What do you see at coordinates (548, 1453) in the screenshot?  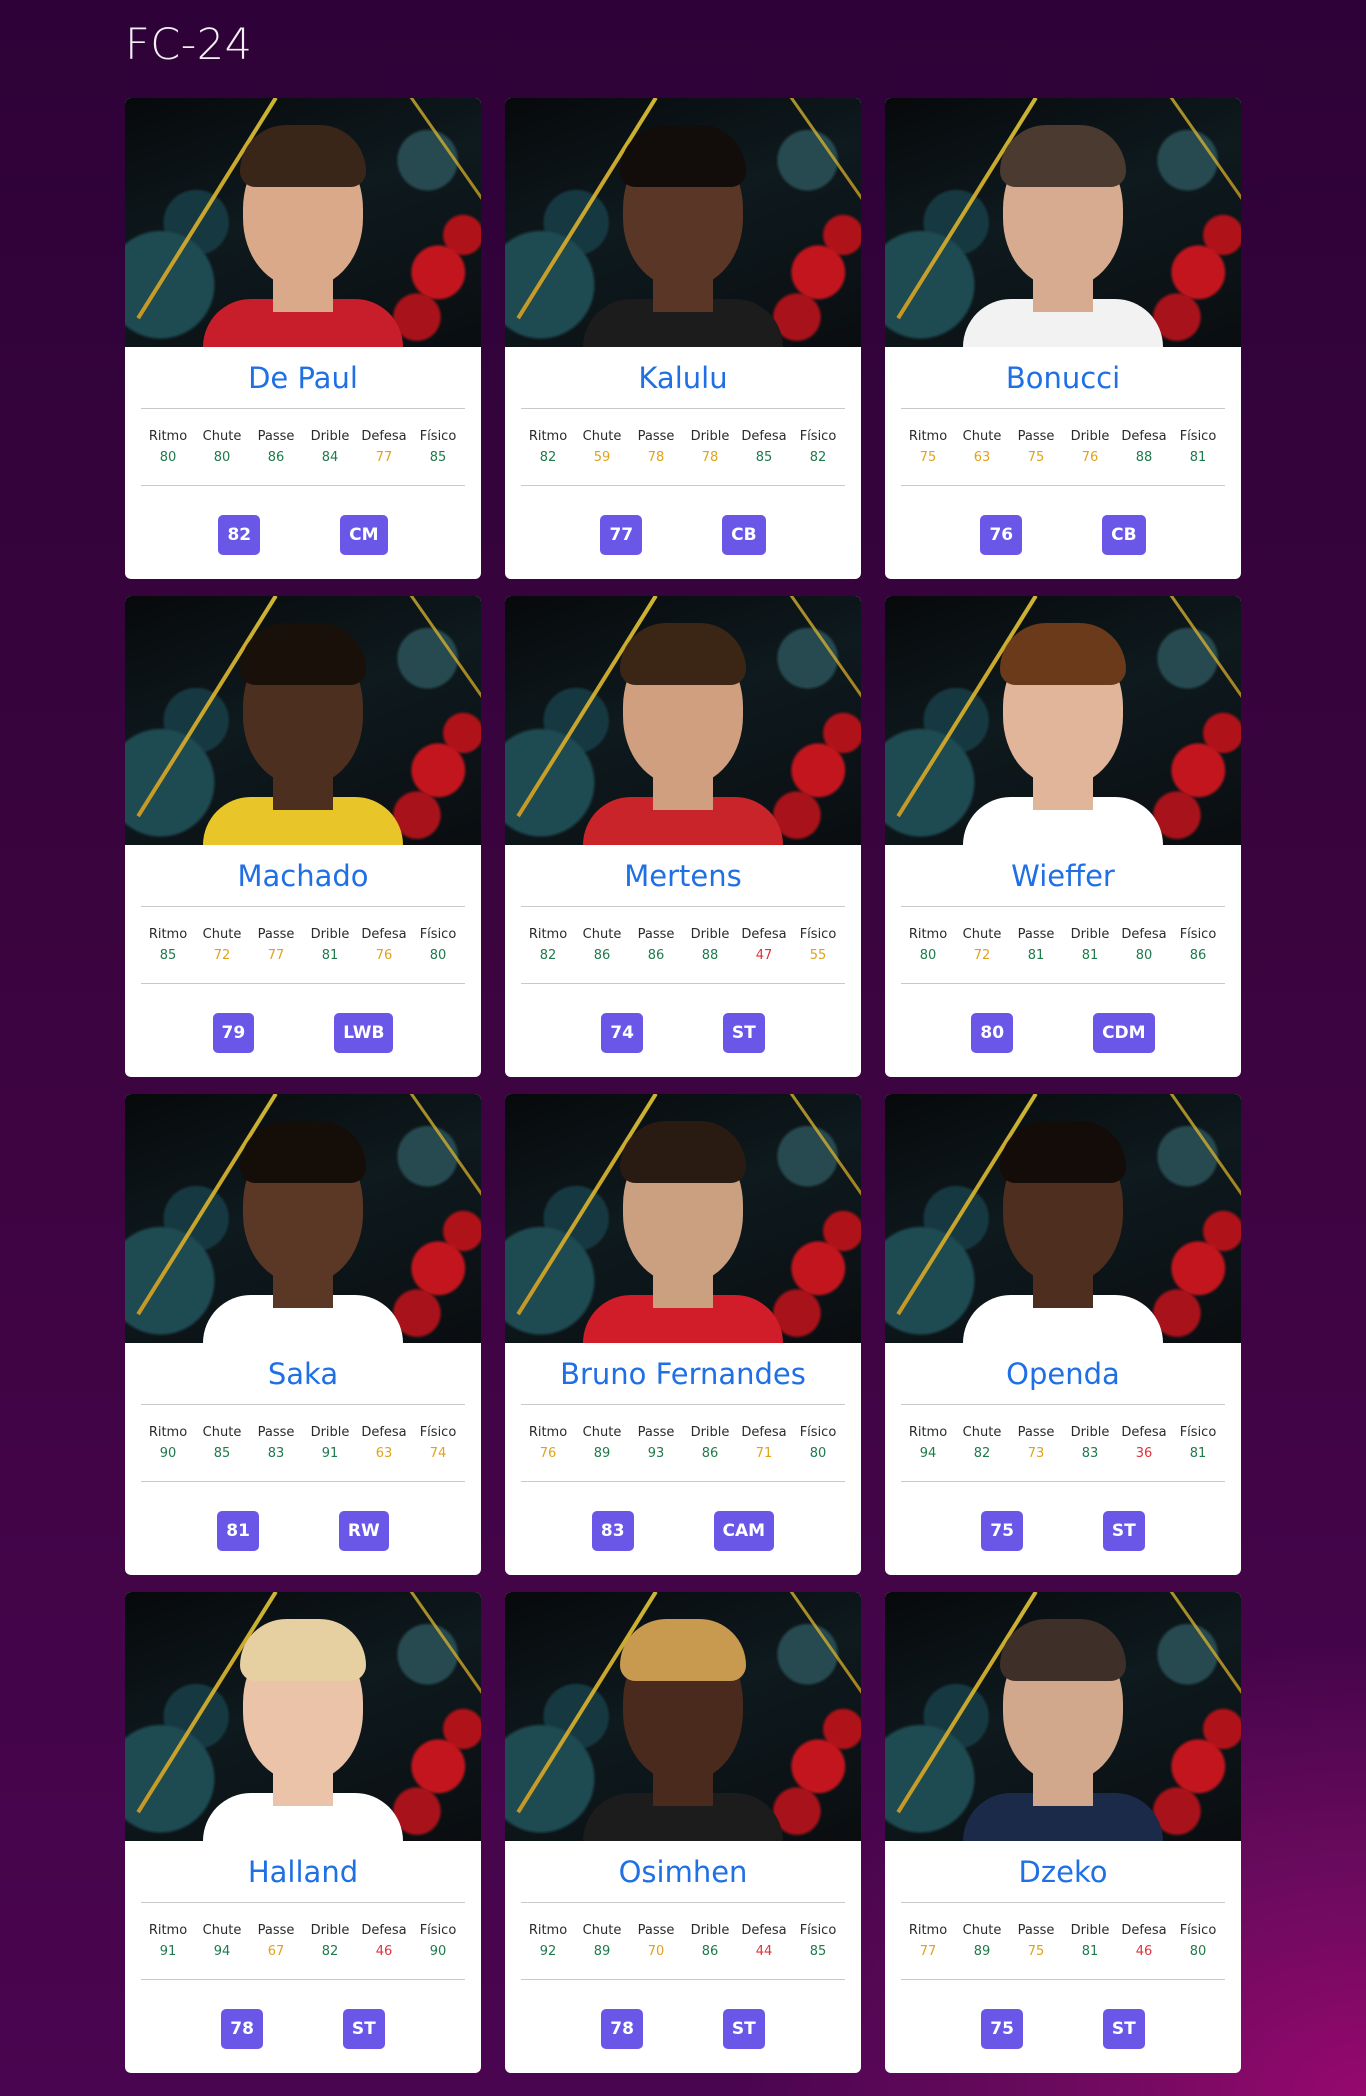 I see `stat-value: 76` at bounding box center [548, 1453].